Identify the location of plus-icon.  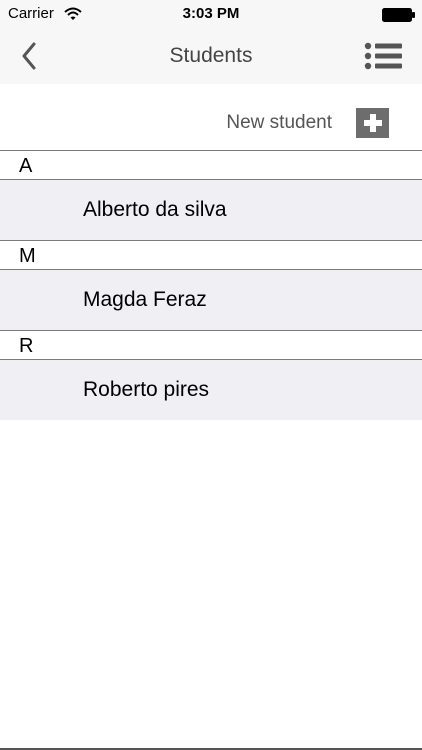
(372, 123).